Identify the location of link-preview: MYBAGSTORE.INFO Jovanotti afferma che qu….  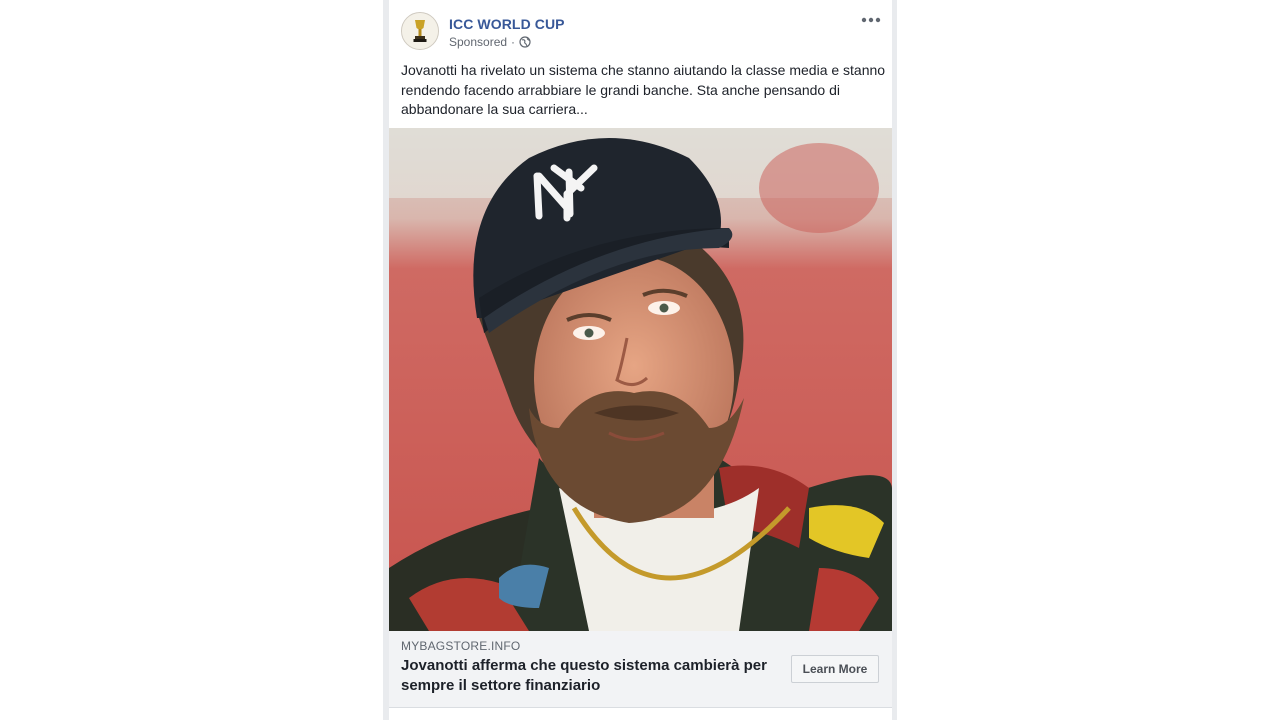
(640, 669).